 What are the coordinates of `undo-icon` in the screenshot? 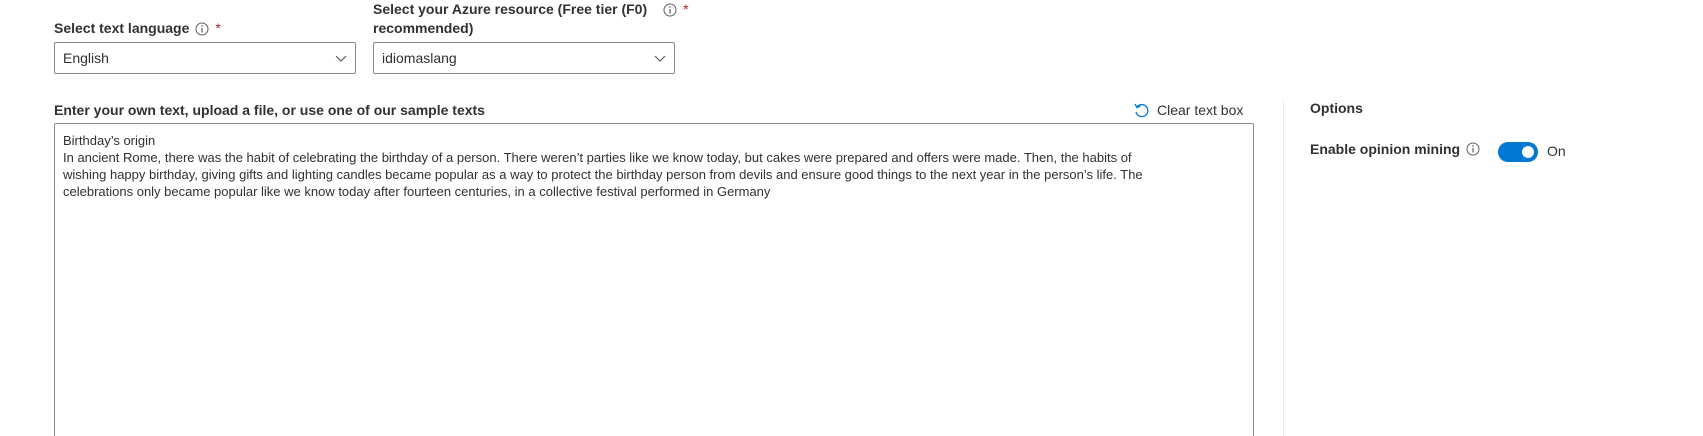 It's located at (1141, 110).